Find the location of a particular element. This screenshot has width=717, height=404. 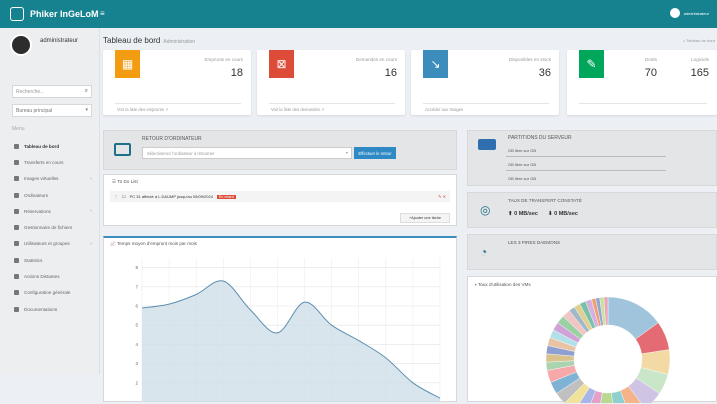

stat-value: 70 is located at coordinates (650, 73).